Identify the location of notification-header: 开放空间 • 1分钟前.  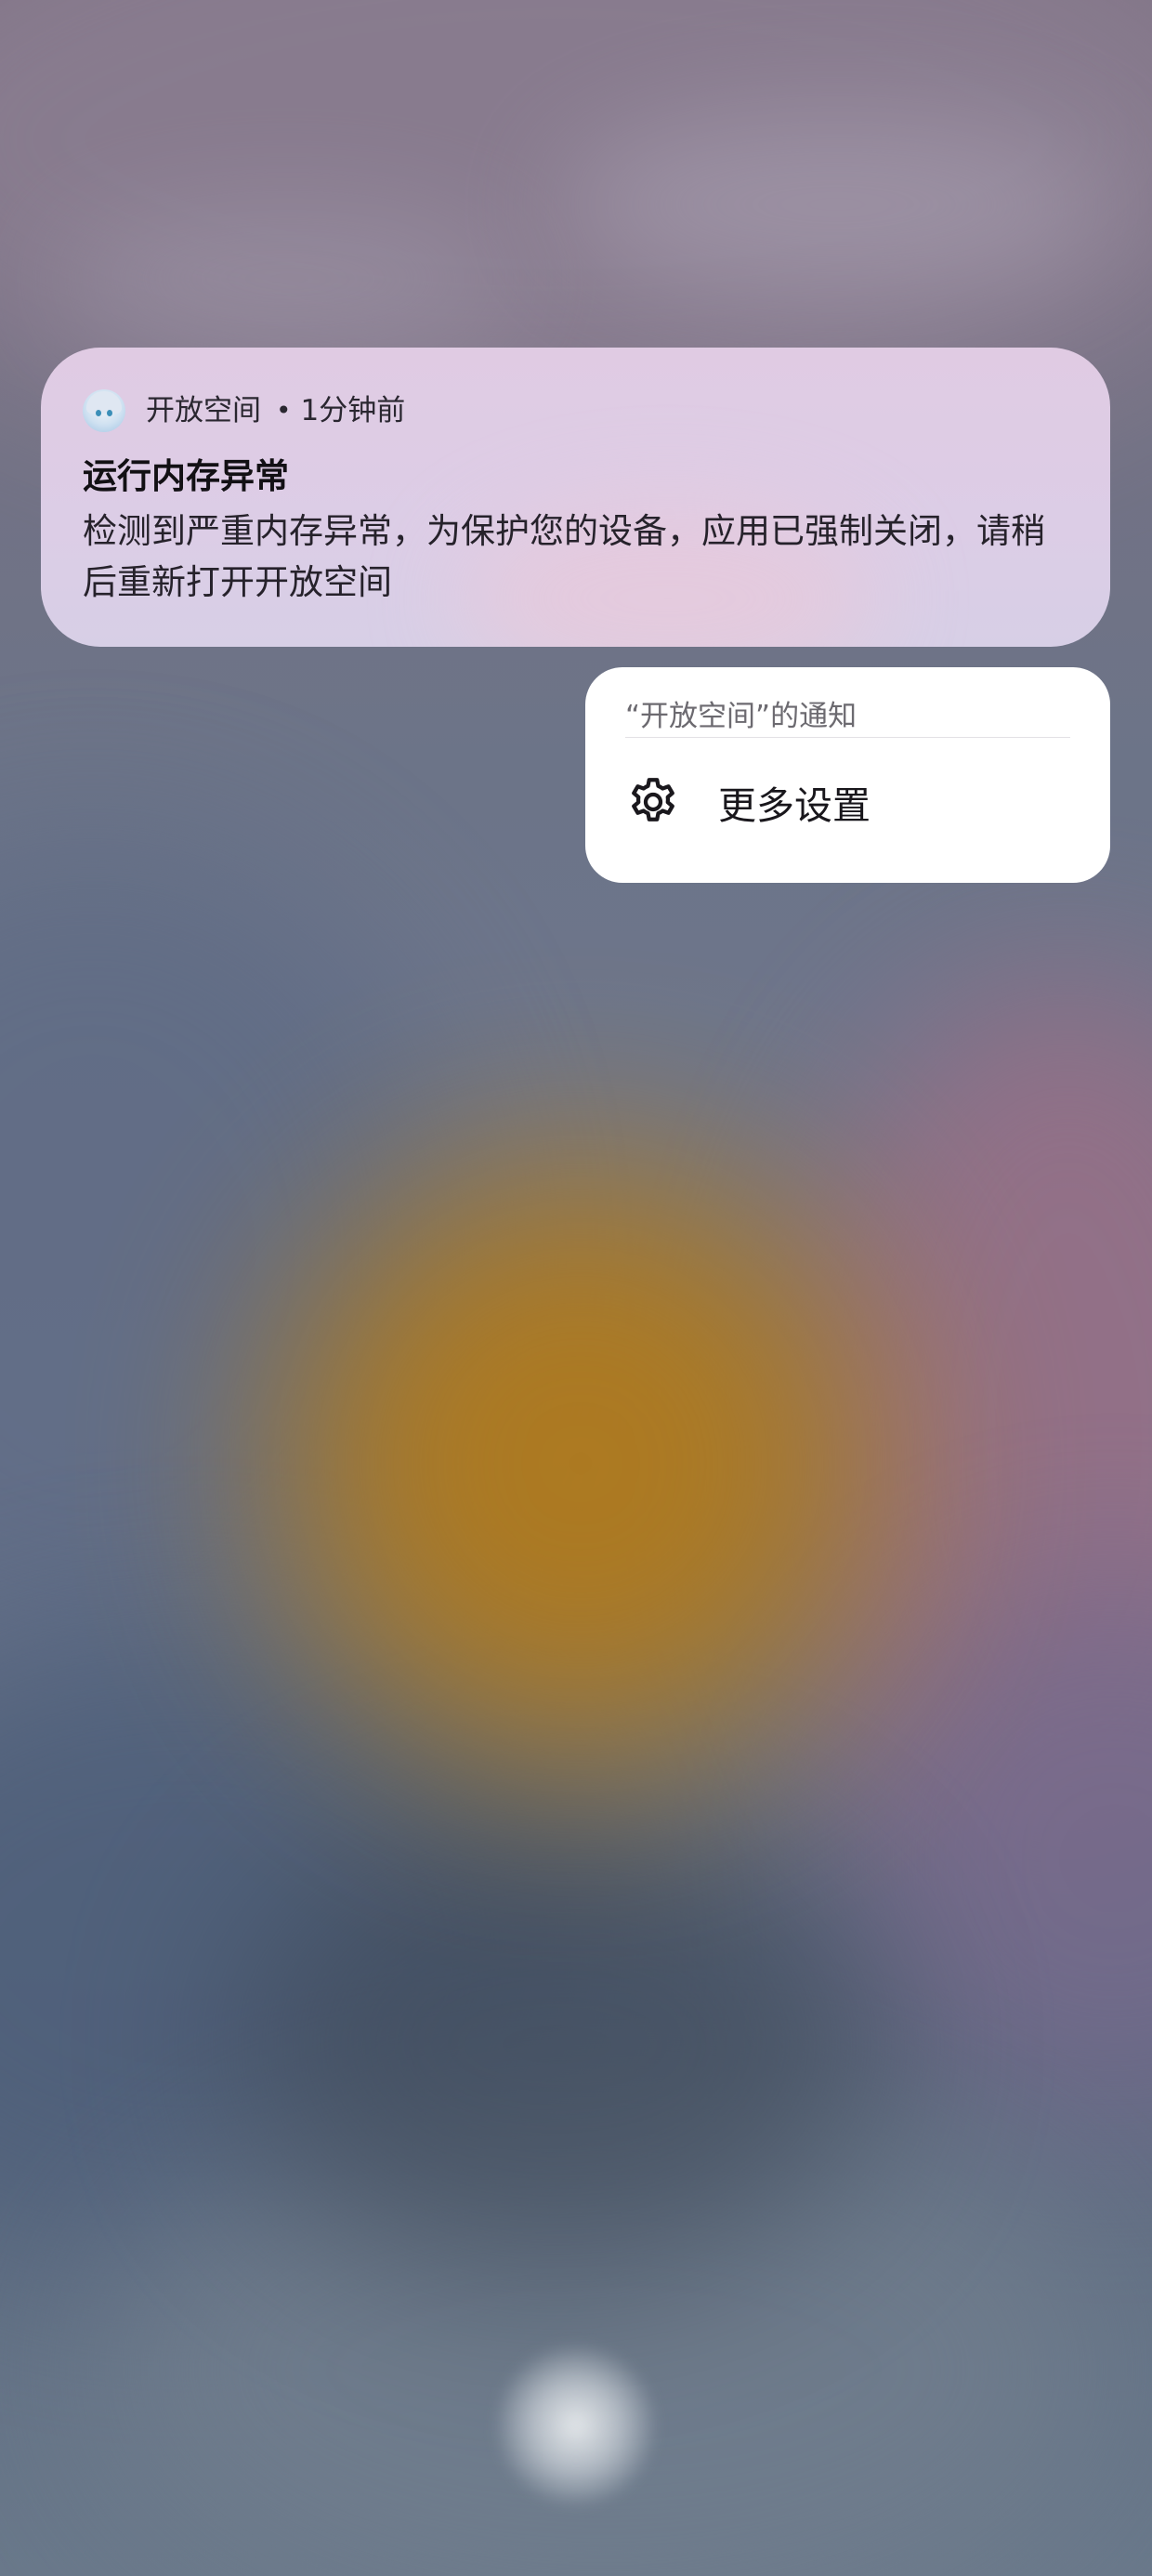
(575, 410).